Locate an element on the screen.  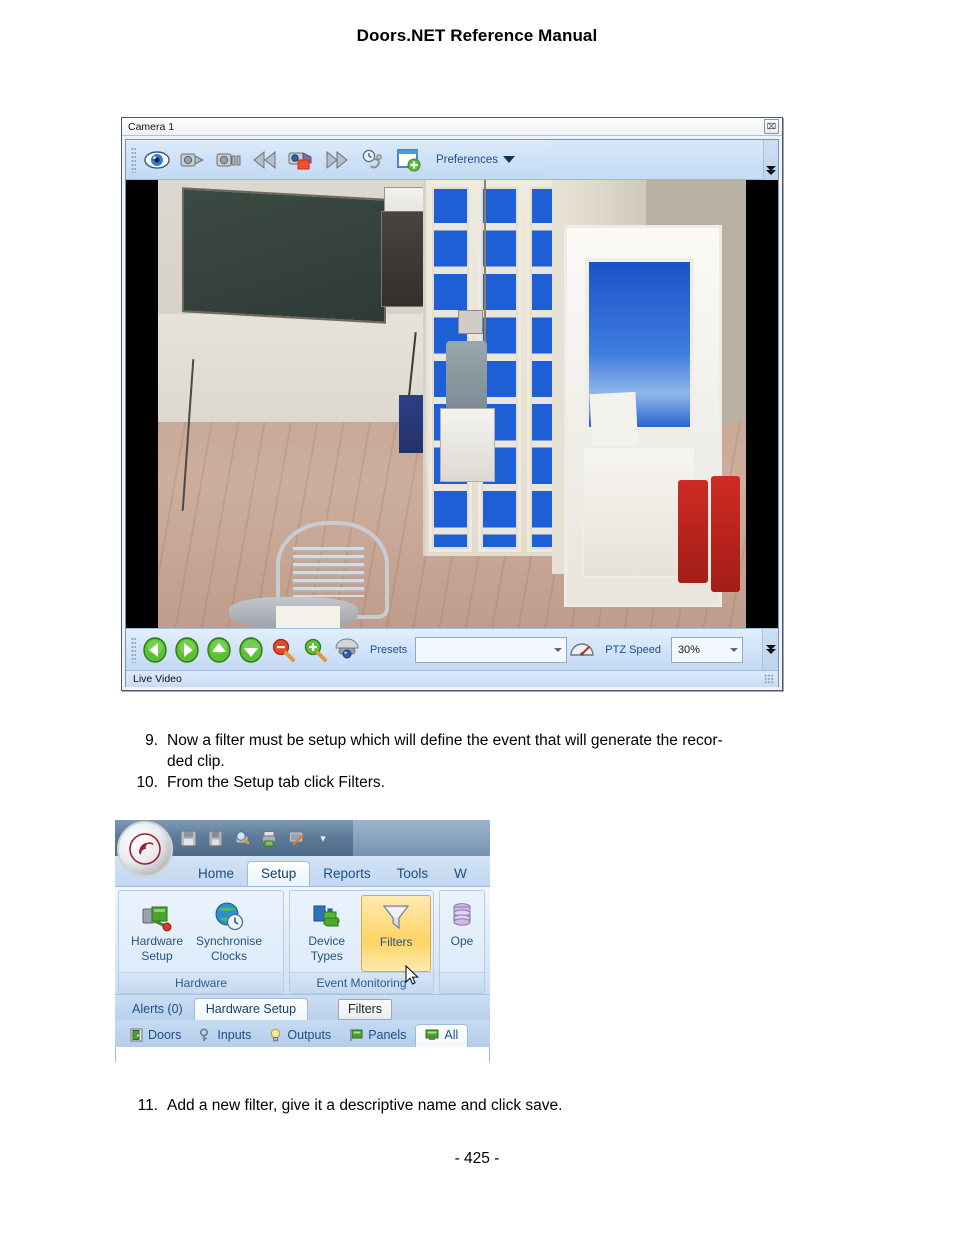
camera-pause-button is located at coordinates (229, 160).